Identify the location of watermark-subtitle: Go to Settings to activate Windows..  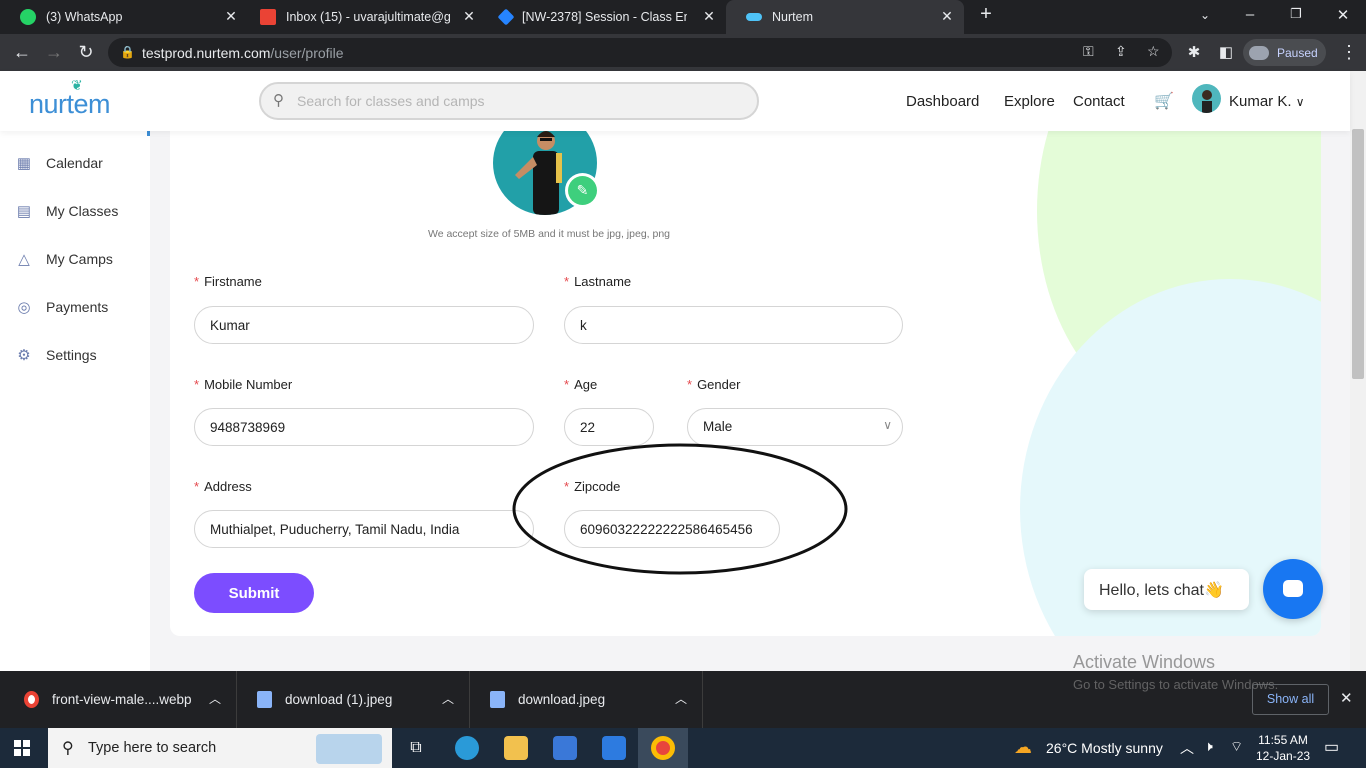
(1176, 684).